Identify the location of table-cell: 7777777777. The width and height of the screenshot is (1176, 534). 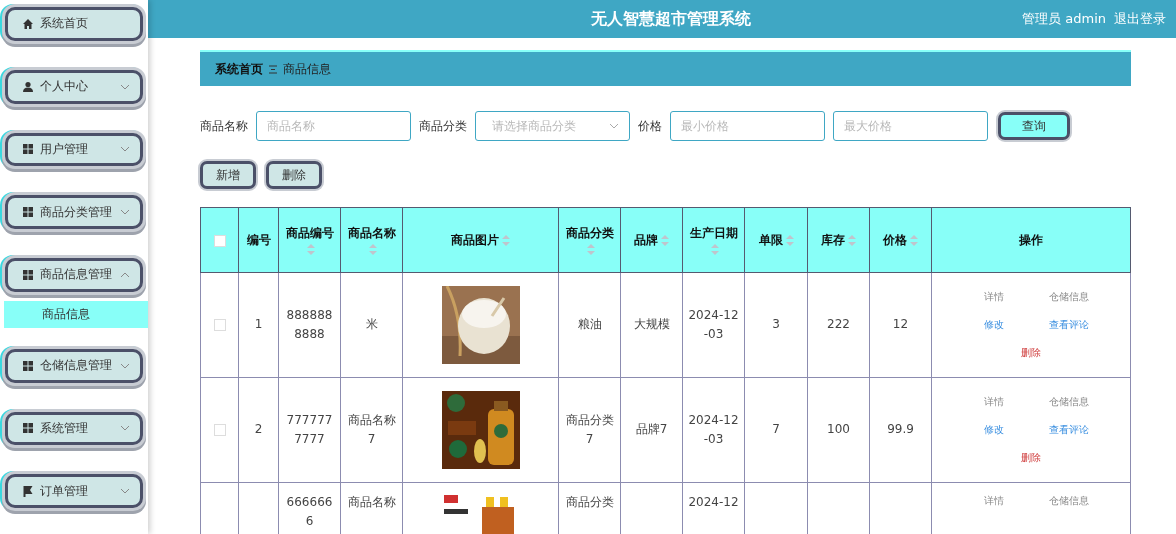
(309, 429).